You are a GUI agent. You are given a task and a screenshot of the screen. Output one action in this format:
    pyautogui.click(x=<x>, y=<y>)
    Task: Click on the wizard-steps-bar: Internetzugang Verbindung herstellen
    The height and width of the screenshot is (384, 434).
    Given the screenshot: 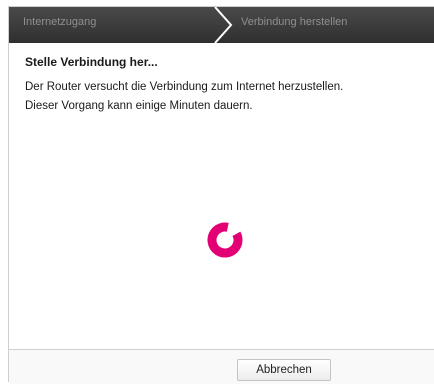 What is the action you would take?
    pyautogui.click(x=221, y=25)
    